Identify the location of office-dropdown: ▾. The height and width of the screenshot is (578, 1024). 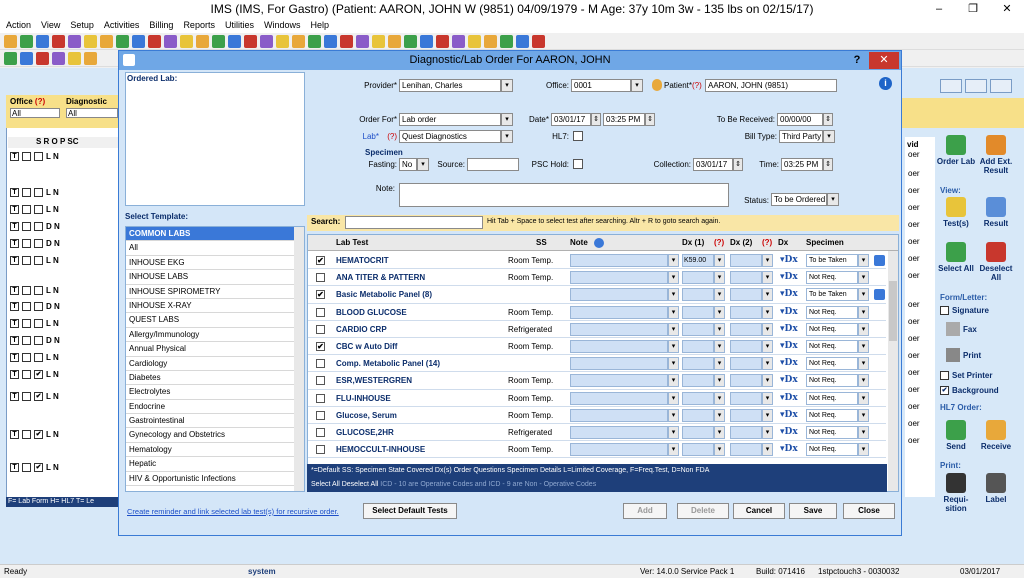
(637, 85).